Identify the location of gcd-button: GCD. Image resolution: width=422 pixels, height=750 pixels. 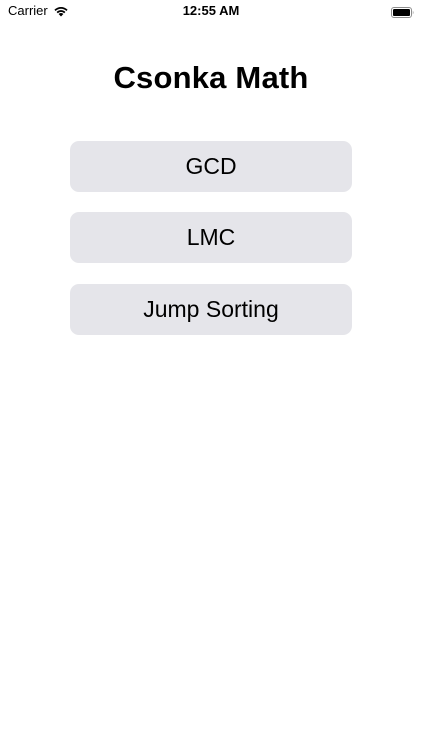
(211, 166).